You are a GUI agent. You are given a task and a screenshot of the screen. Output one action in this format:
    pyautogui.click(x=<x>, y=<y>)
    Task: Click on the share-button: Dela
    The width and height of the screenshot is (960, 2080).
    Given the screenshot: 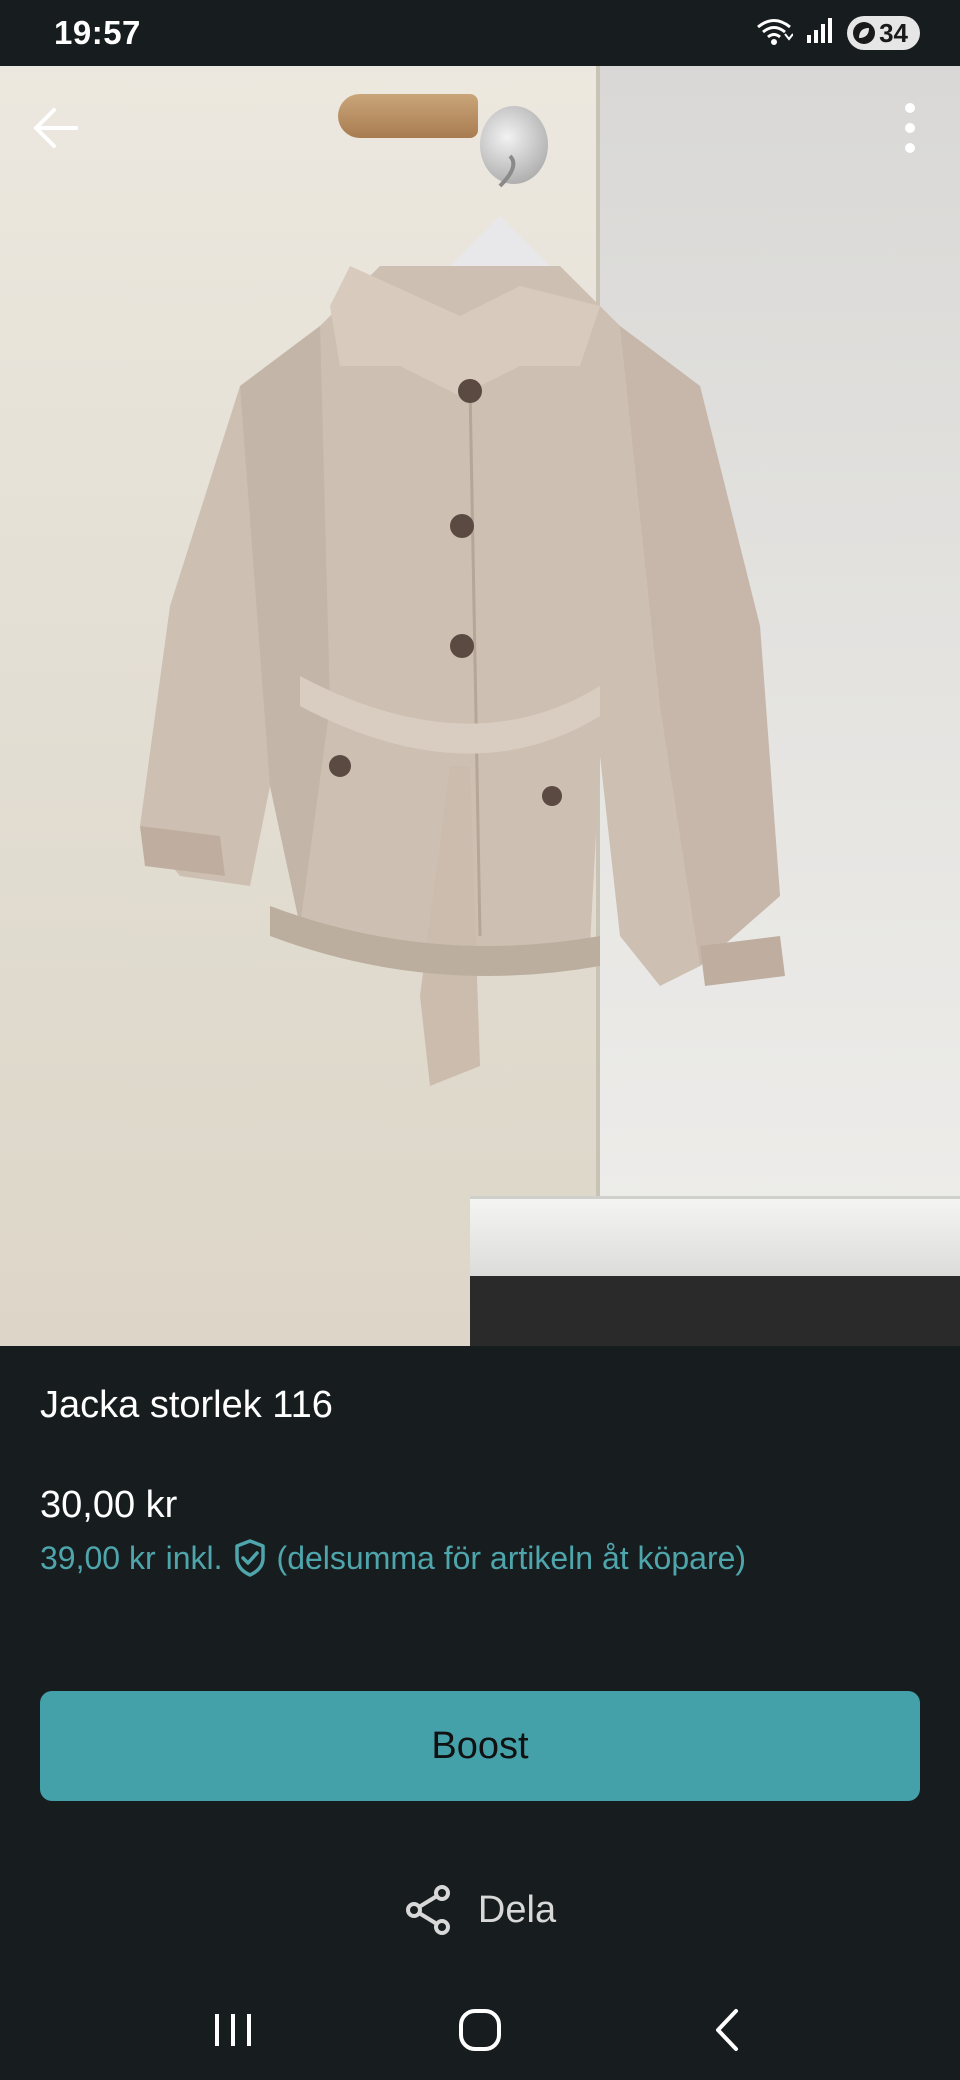 What is the action you would take?
    pyautogui.click(x=480, y=1910)
    